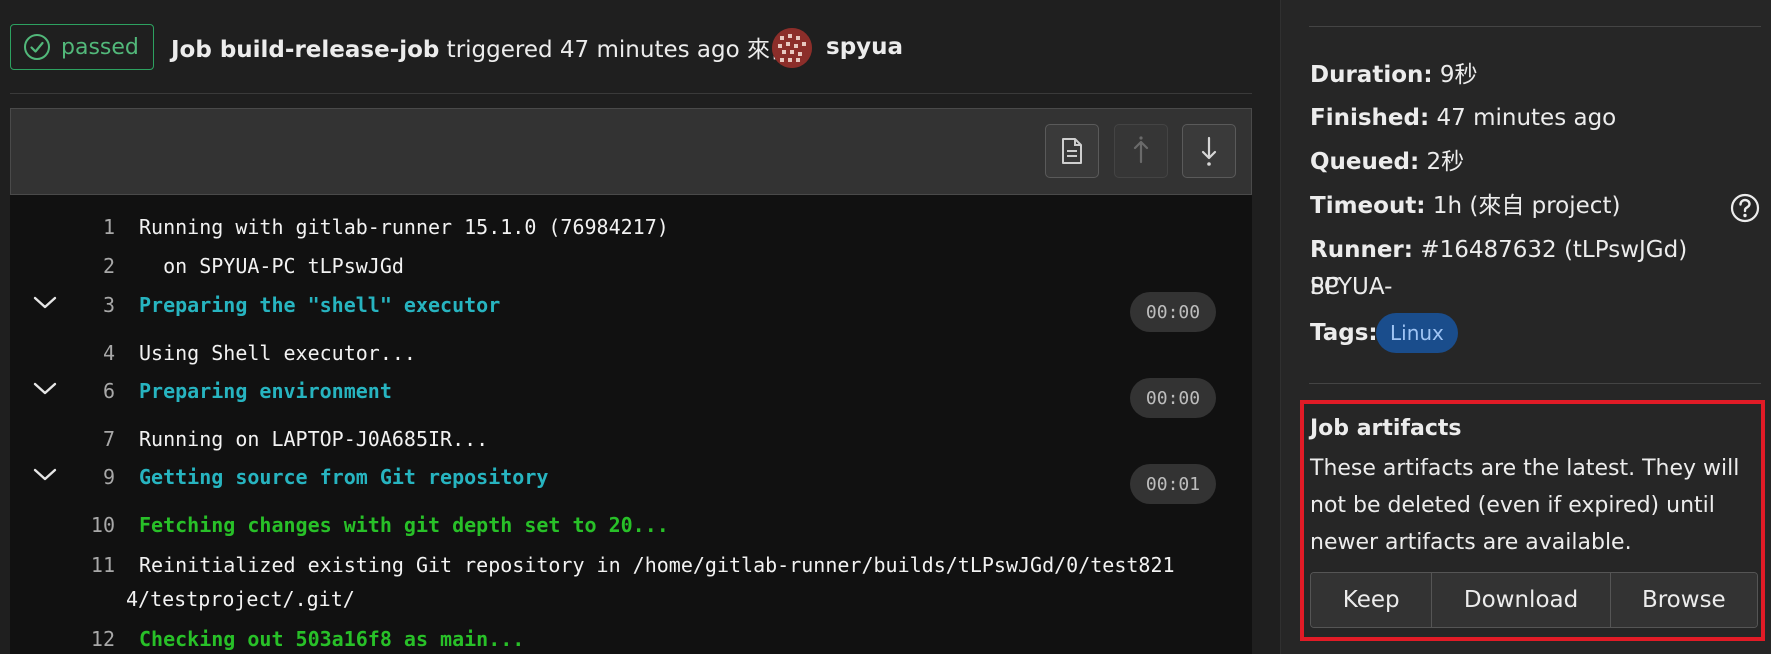 Image resolution: width=1771 pixels, height=654 pixels. What do you see at coordinates (265, 391) in the screenshot?
I see `section-title: Preparing environment` at bounding box center [265, 391].